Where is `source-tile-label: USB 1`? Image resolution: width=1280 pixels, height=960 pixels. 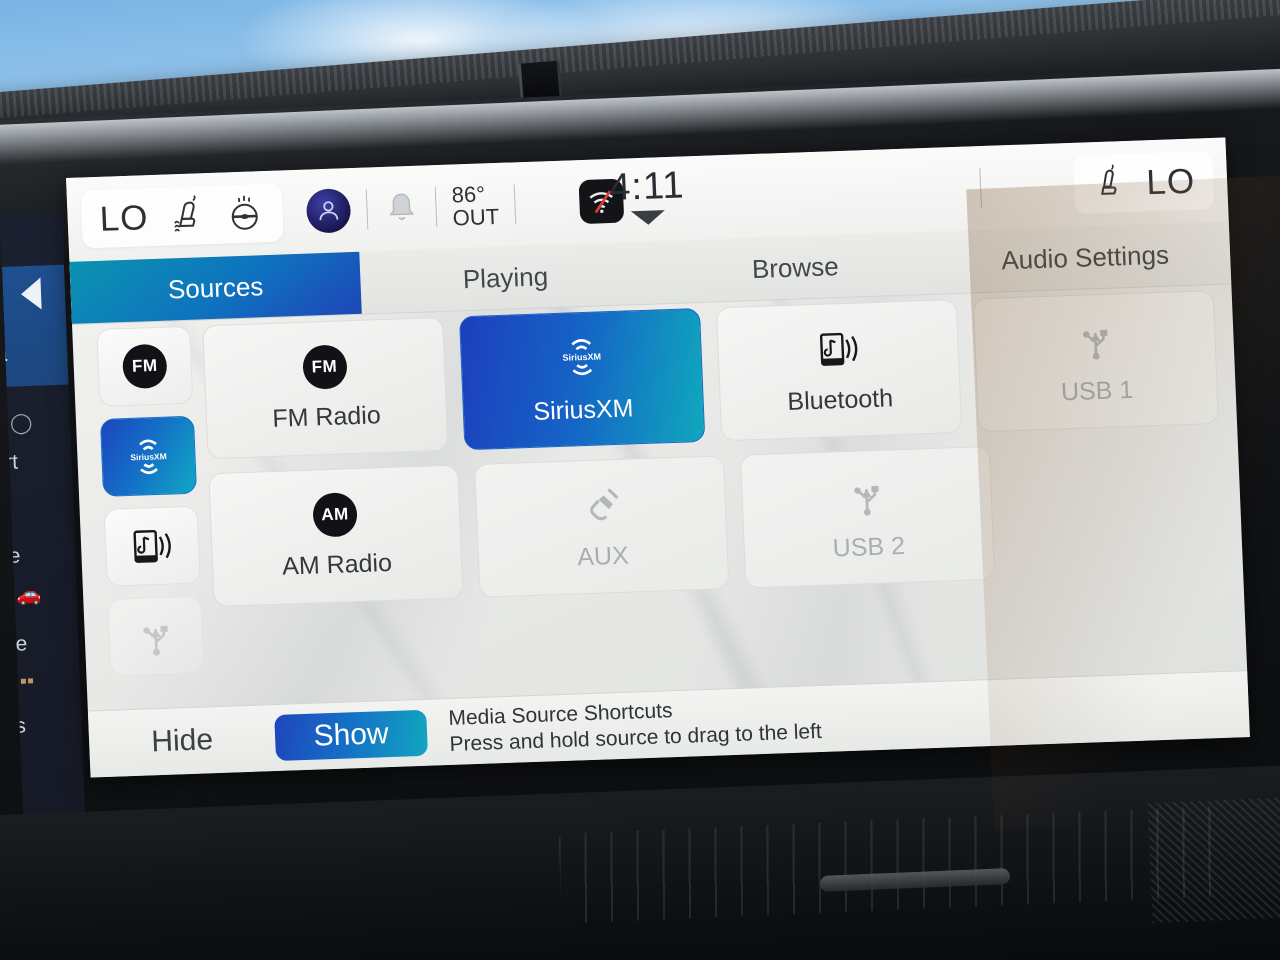
source-tile-label: USB 1 is located at coordinates (1097, 390).